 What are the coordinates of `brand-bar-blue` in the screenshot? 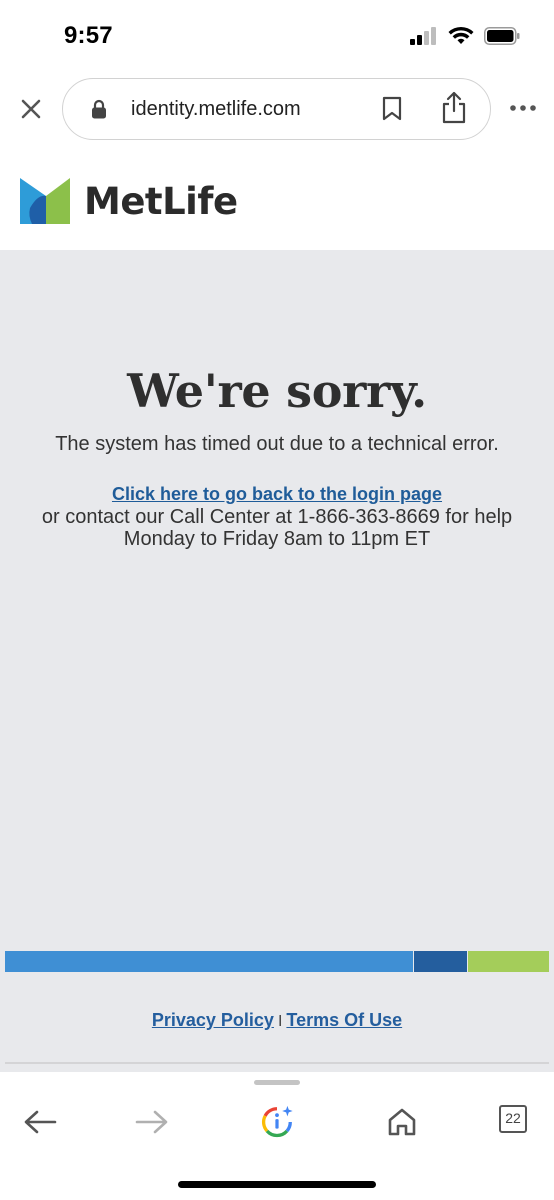 It's located at (209, 961).